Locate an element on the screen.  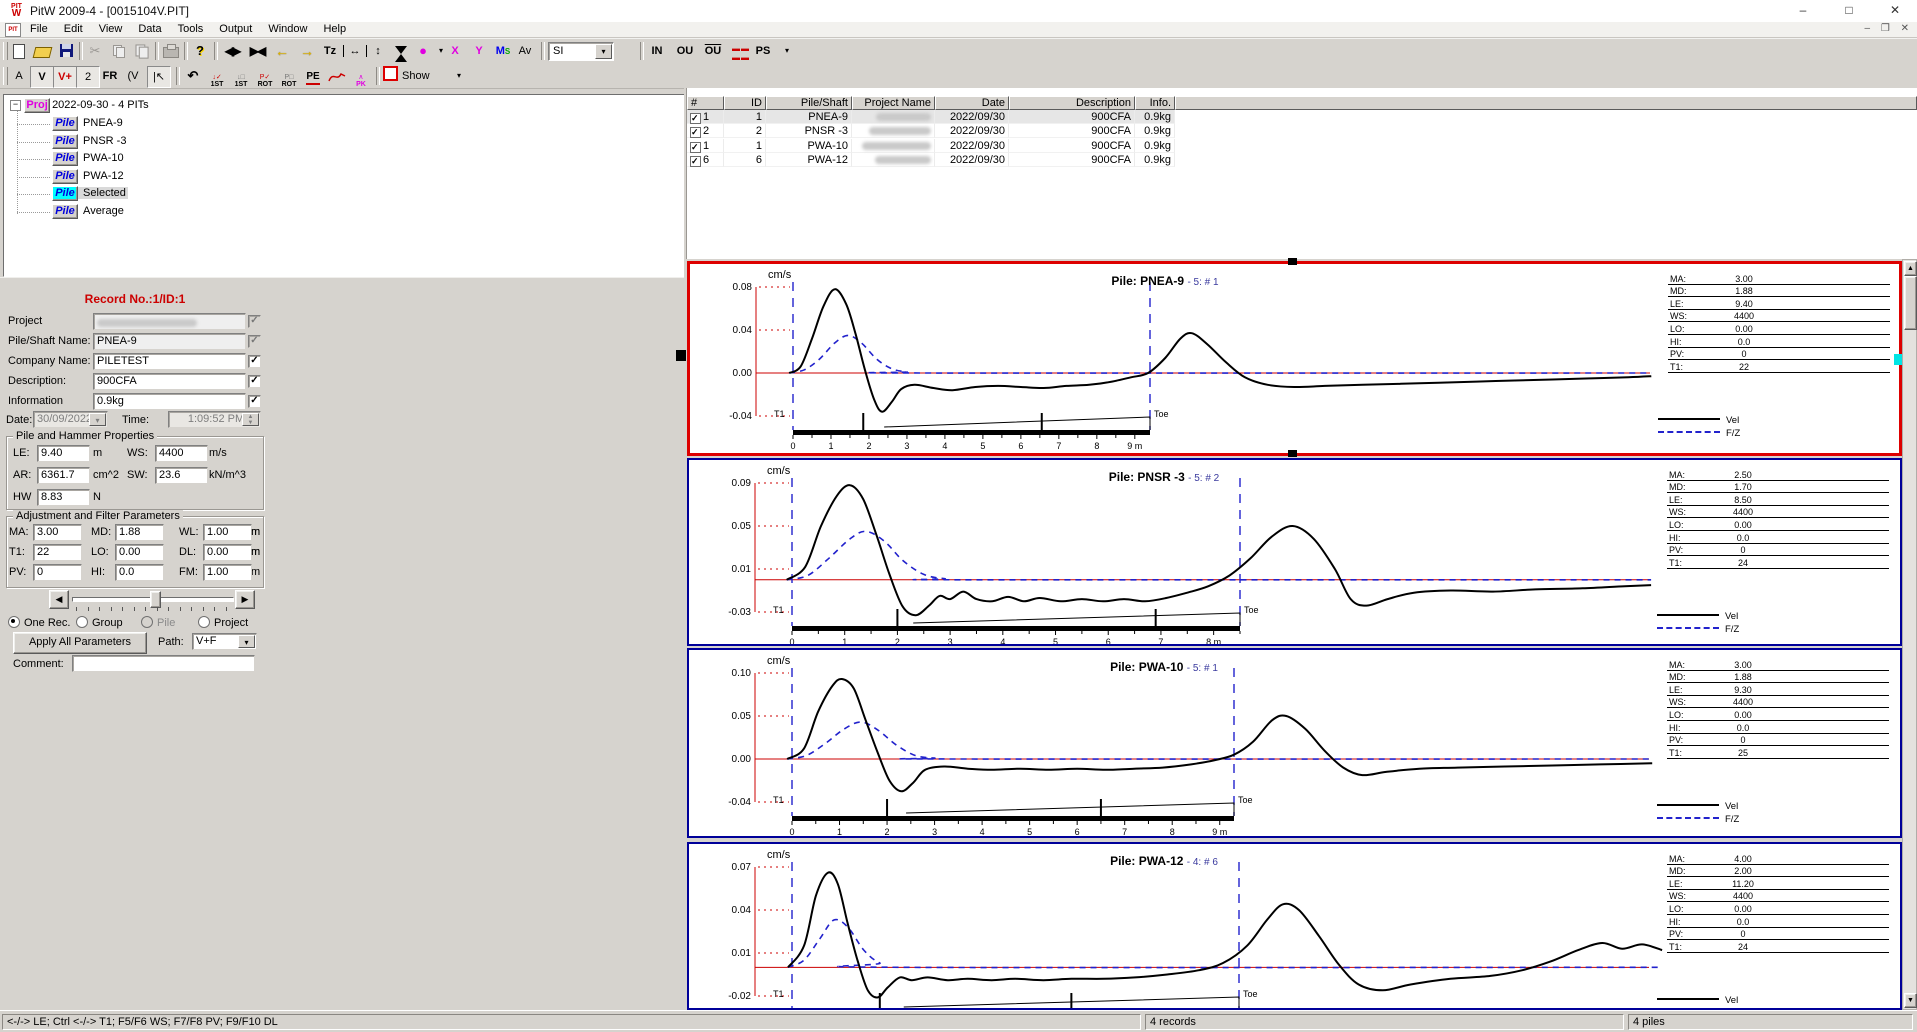
x-cursor-button: X is located at coordinates (455, 51).